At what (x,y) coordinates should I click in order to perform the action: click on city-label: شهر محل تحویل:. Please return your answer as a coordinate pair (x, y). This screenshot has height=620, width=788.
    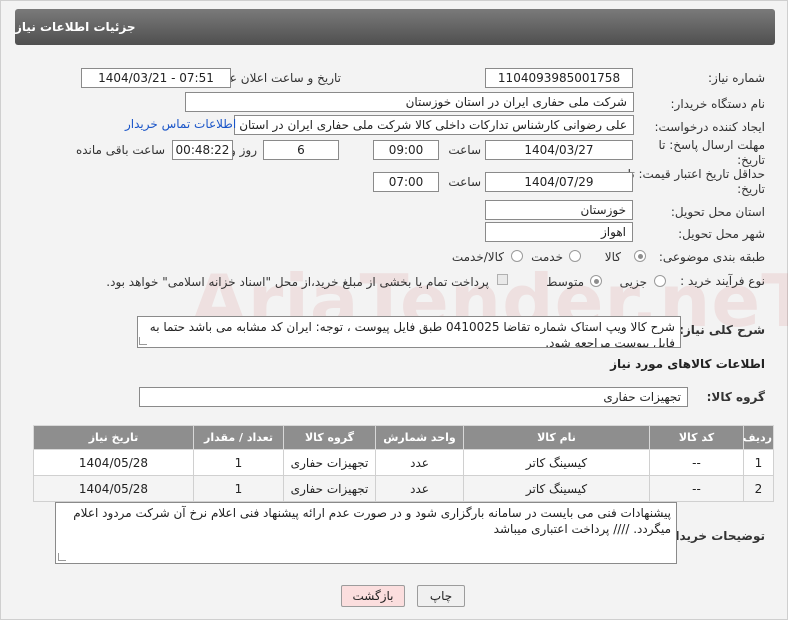
    Looking at the image, I should click on (721, 234).